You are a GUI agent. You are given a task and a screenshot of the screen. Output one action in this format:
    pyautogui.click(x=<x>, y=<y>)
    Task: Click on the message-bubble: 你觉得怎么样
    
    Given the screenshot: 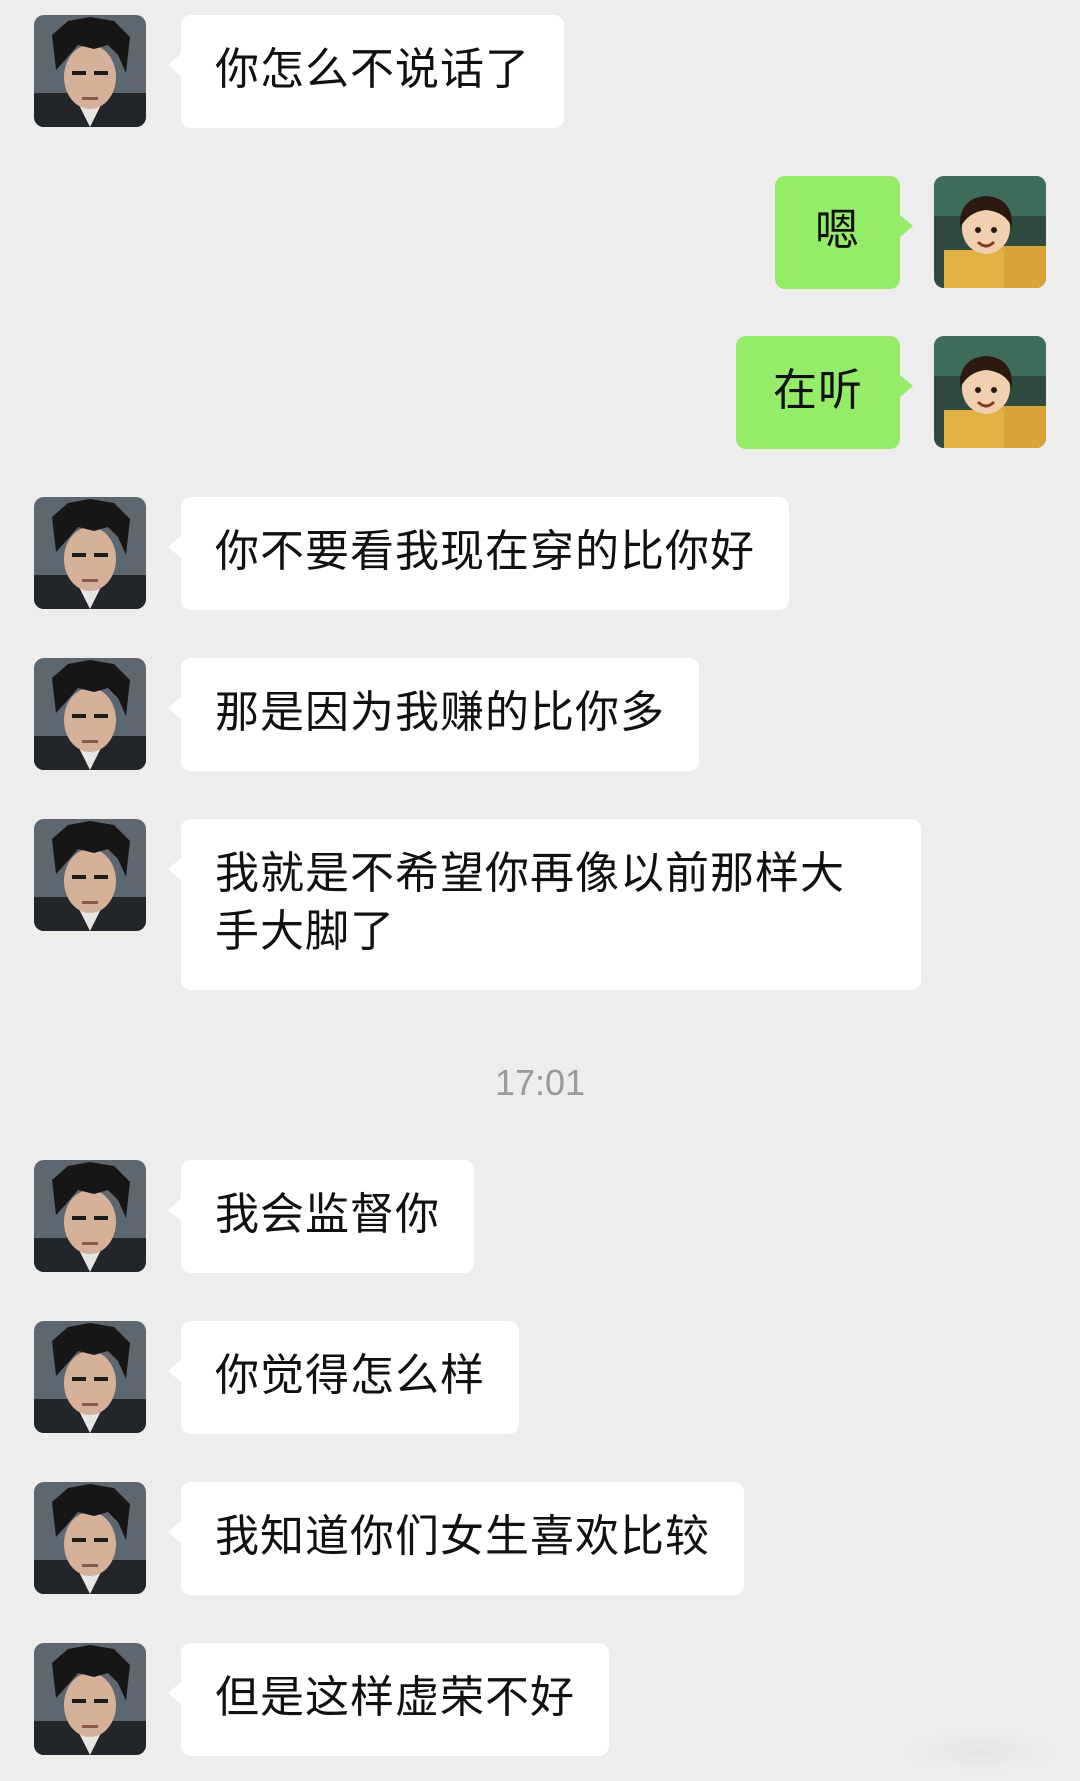 What is the action you would take?
    pyautogui.click(x=343, y=1377)
    